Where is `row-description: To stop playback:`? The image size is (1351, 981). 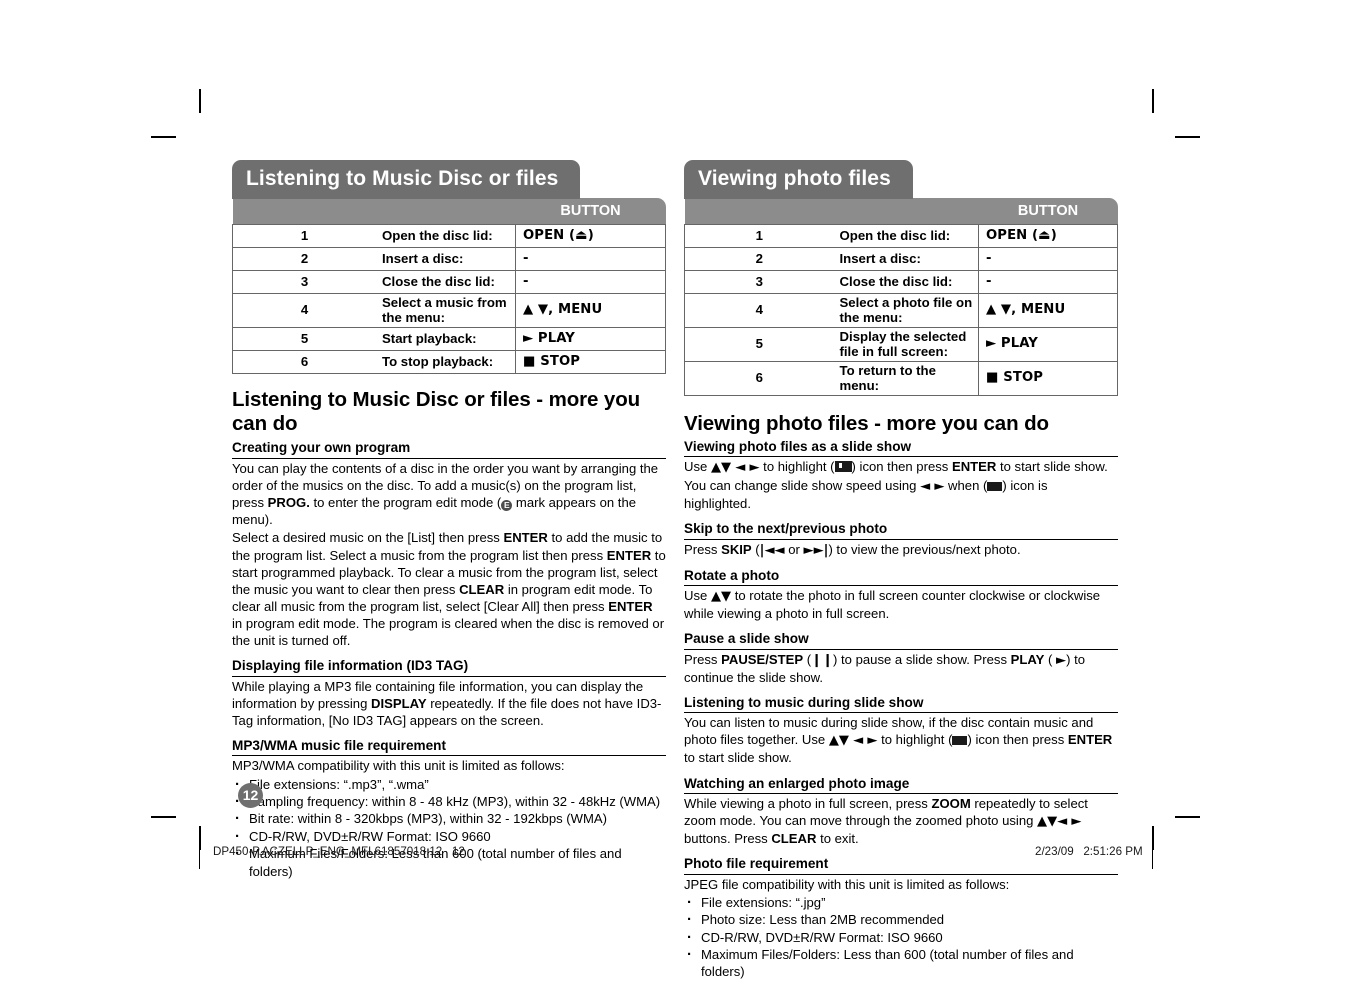
row-description: To stop playback: is located at coordinates (445, 361).